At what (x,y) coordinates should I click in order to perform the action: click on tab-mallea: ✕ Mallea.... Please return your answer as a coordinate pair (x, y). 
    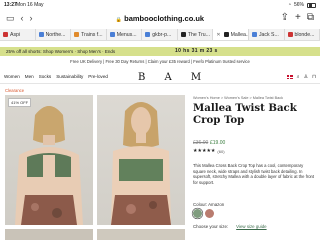
    Looking at the image, I should click on (231, 34).